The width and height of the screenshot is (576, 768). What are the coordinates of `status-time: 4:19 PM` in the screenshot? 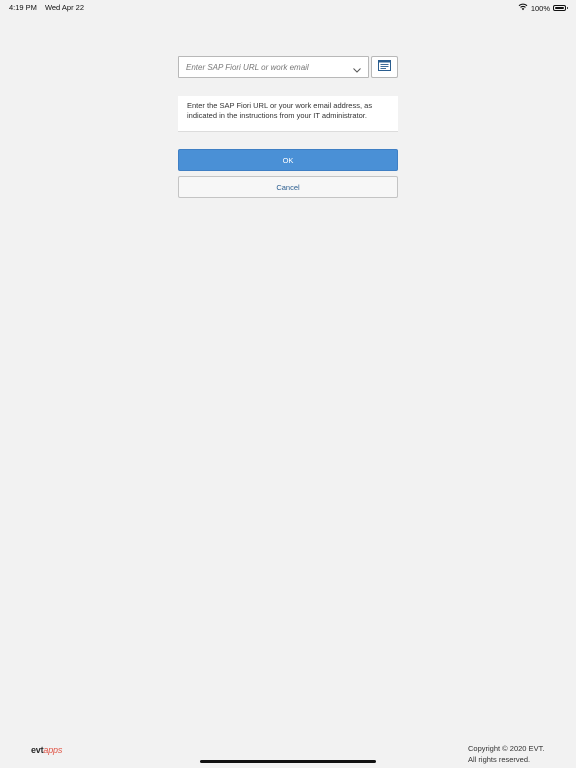 It's located at (23, 7).